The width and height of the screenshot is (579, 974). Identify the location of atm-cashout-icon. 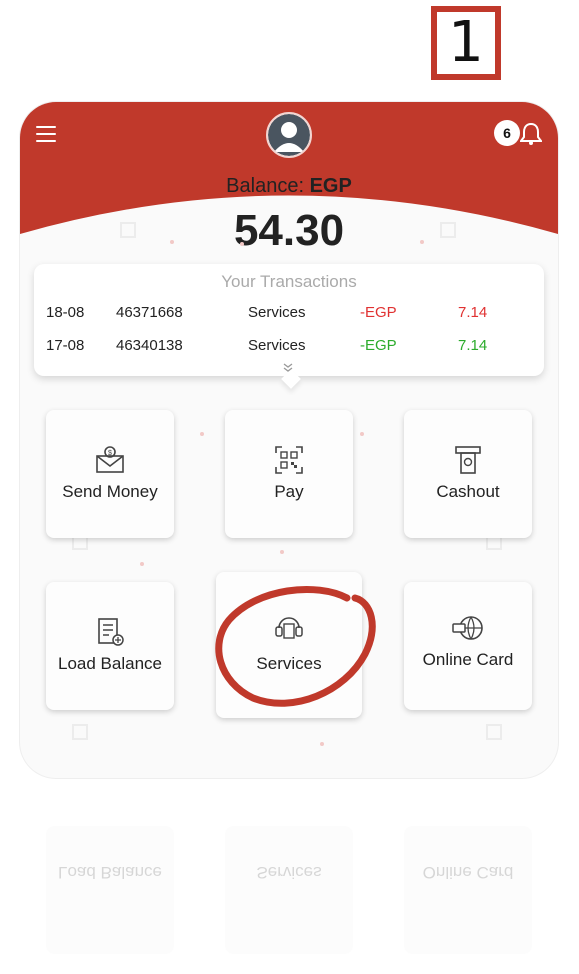
(468, 460).